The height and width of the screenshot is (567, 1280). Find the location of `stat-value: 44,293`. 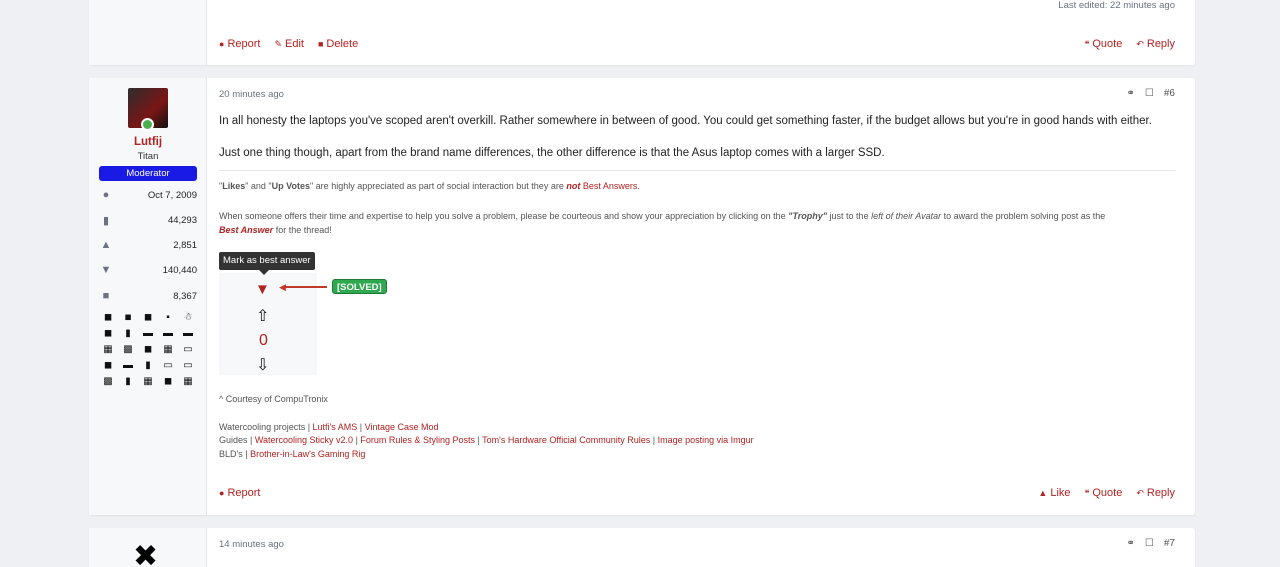

stat-value: 44,293 is located at coordinates (182, 220).